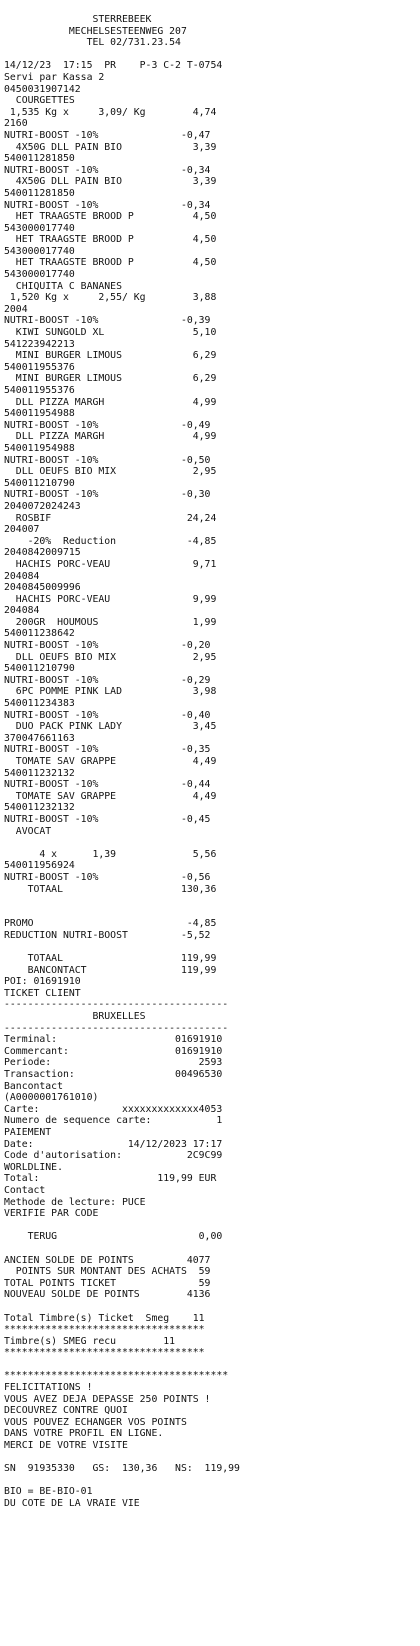 The image size is (420, 1646). Describe the element at coordinates (39, 704) in the screenshot. I see `receipt-line: 540011234383` at that location.